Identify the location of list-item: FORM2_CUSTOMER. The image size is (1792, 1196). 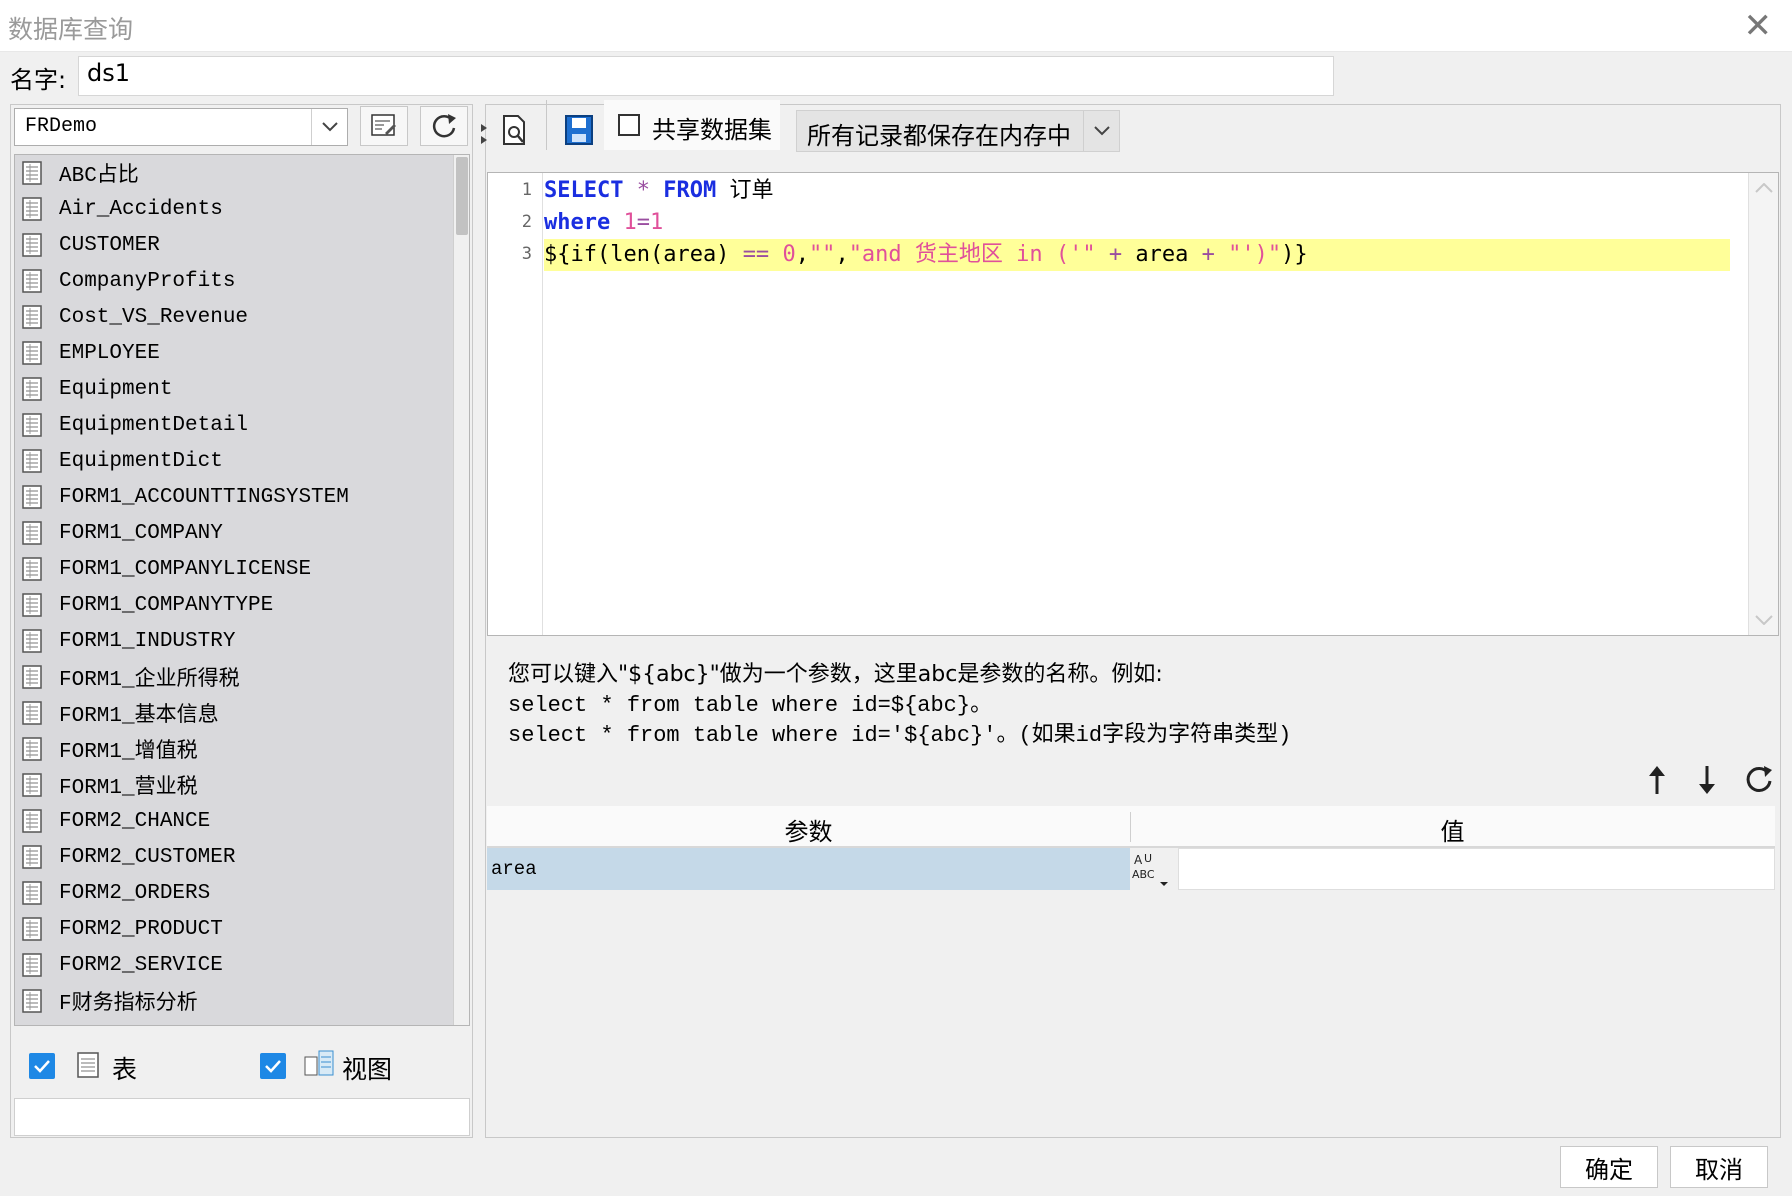
(233, 857).